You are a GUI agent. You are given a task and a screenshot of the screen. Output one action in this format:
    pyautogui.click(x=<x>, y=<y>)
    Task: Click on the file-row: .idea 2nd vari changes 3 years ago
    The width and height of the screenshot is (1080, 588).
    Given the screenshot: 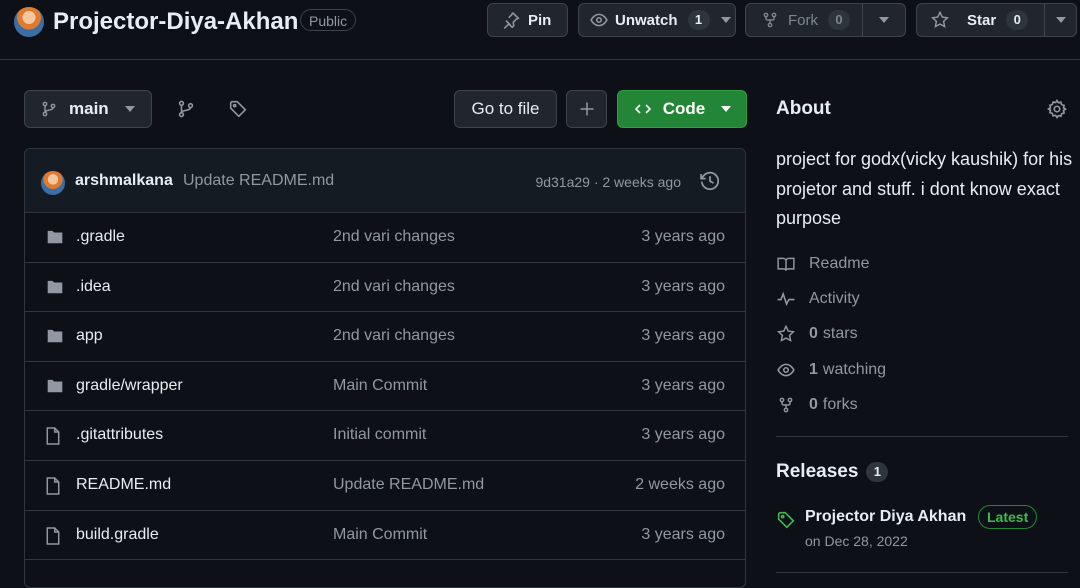 What is the action you would take?
    pyautogui.click(x=385, y=288)
    